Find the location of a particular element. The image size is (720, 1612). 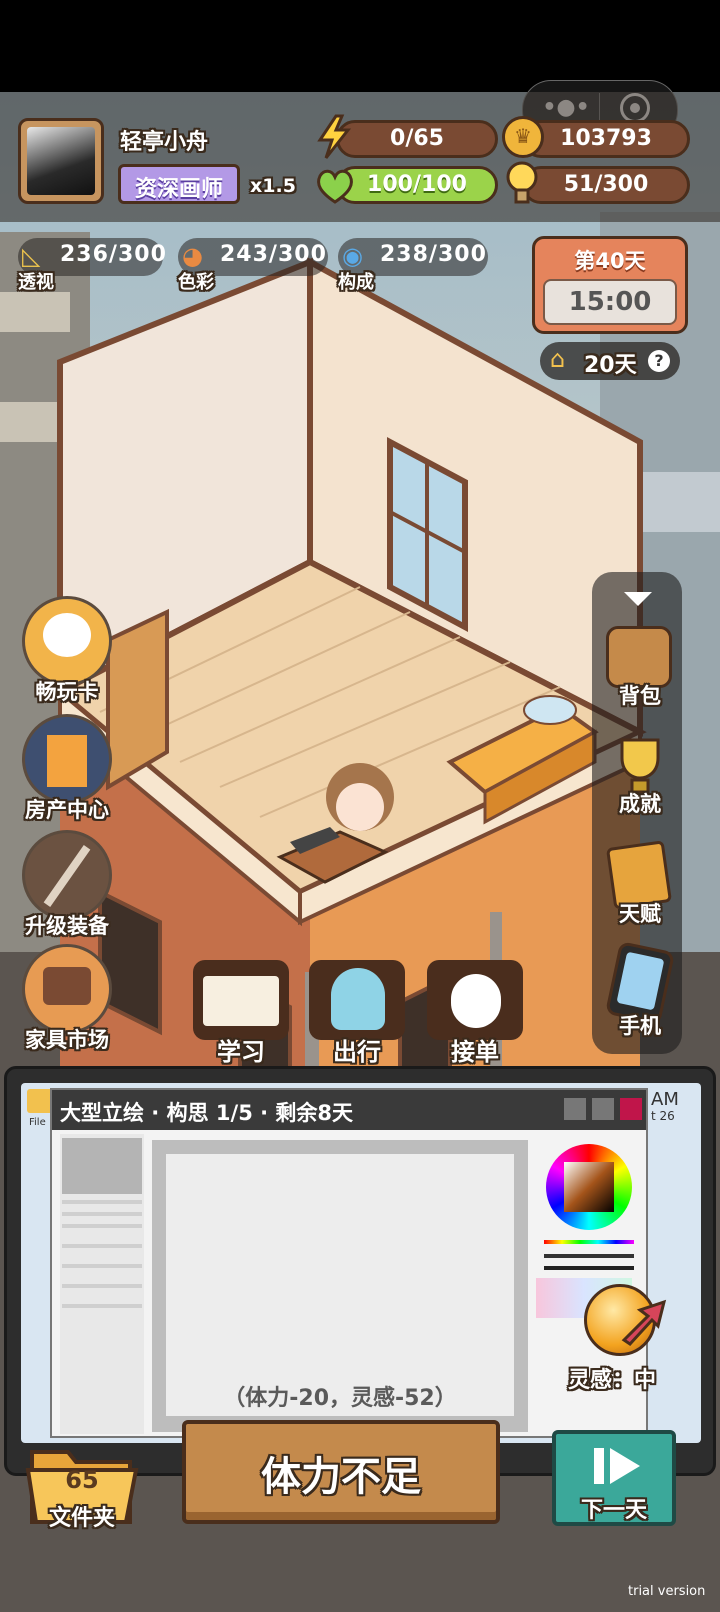

minimize-button is located at coordinates (575, 1109).